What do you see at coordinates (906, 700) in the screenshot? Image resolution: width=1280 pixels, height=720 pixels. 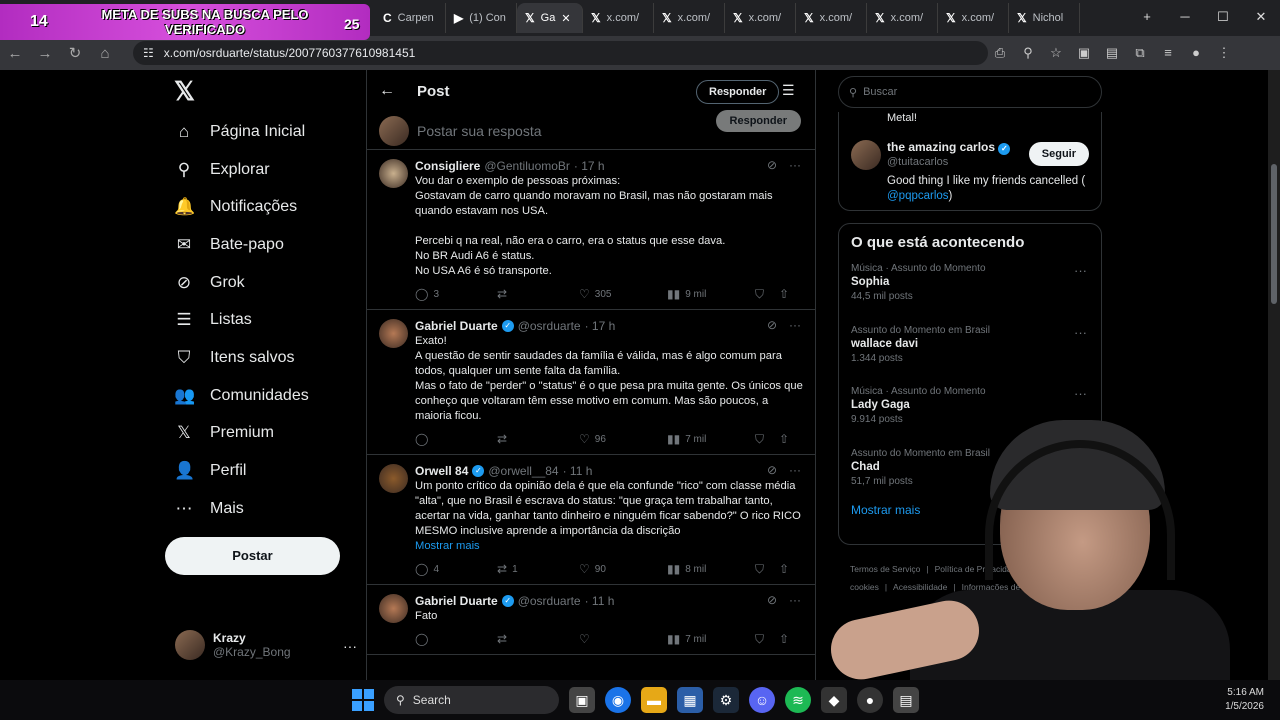 I see `app-grid-icon: ▤` at bounding box center [906, 700].